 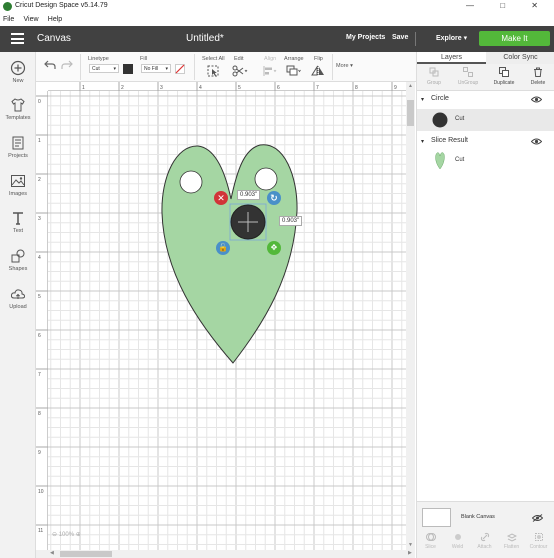 What do you see at coordinates (61, 5) in the screenshot?
I see `window-title: Cricut Design Space v5.14.79` at bounding box center [61, 5].